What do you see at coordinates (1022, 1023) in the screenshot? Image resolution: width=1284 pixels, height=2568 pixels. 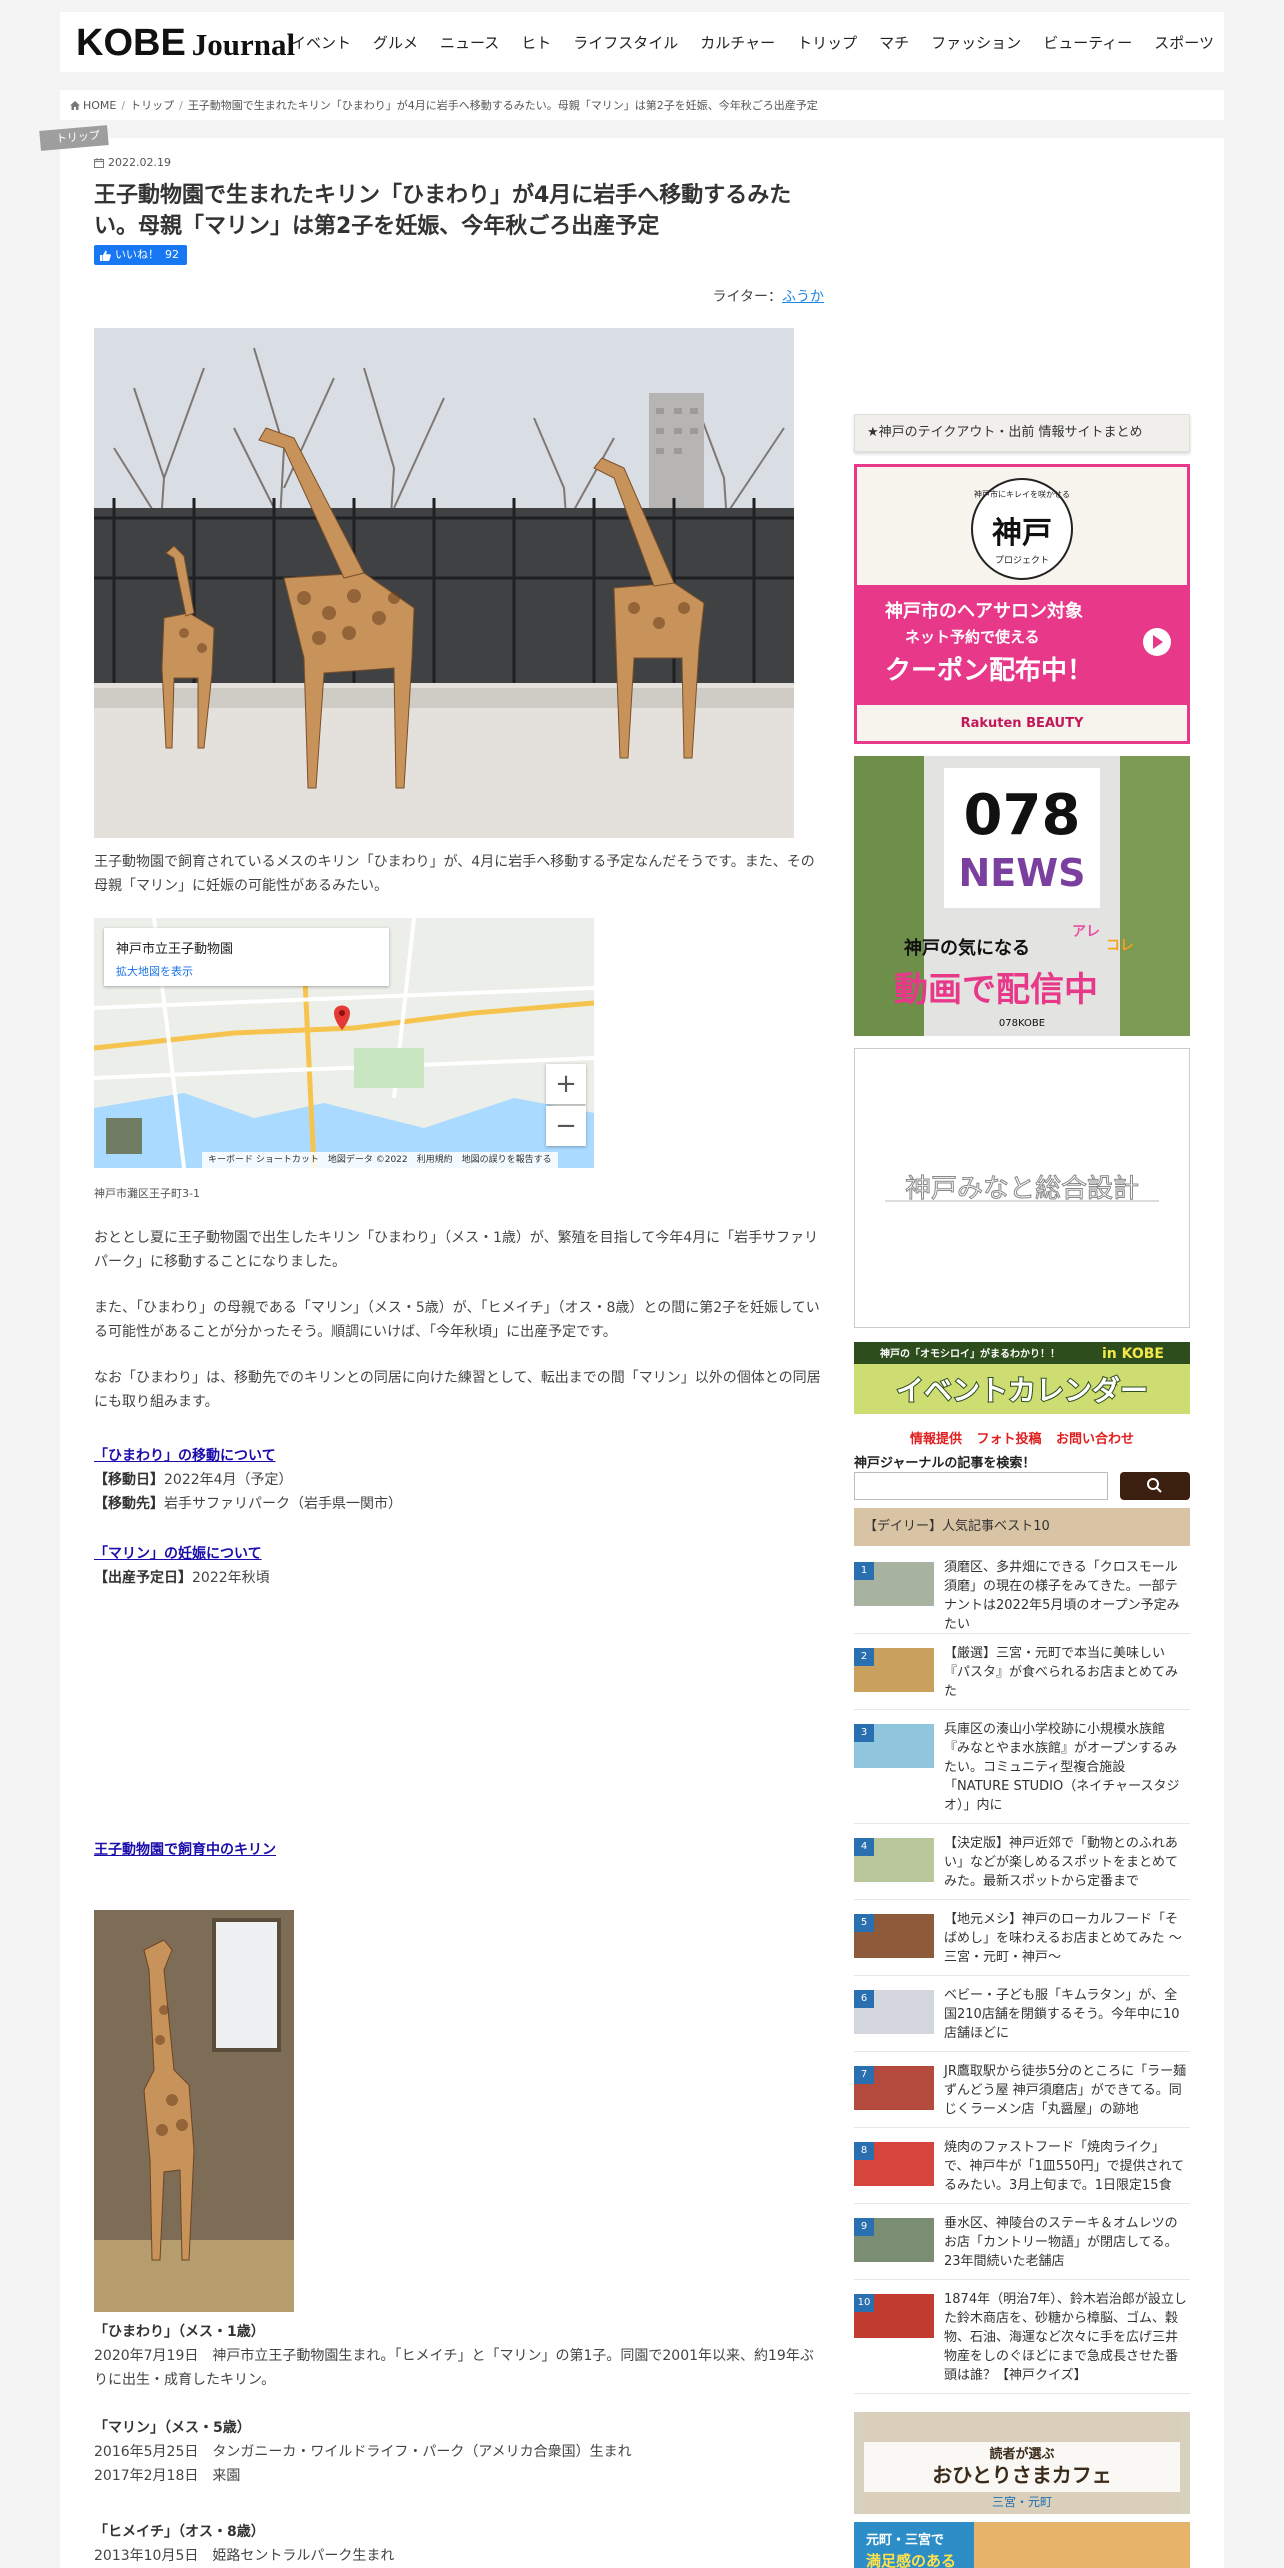 I see `banner2-foot: 078KOBE` at bounding box center [1022, 1023].